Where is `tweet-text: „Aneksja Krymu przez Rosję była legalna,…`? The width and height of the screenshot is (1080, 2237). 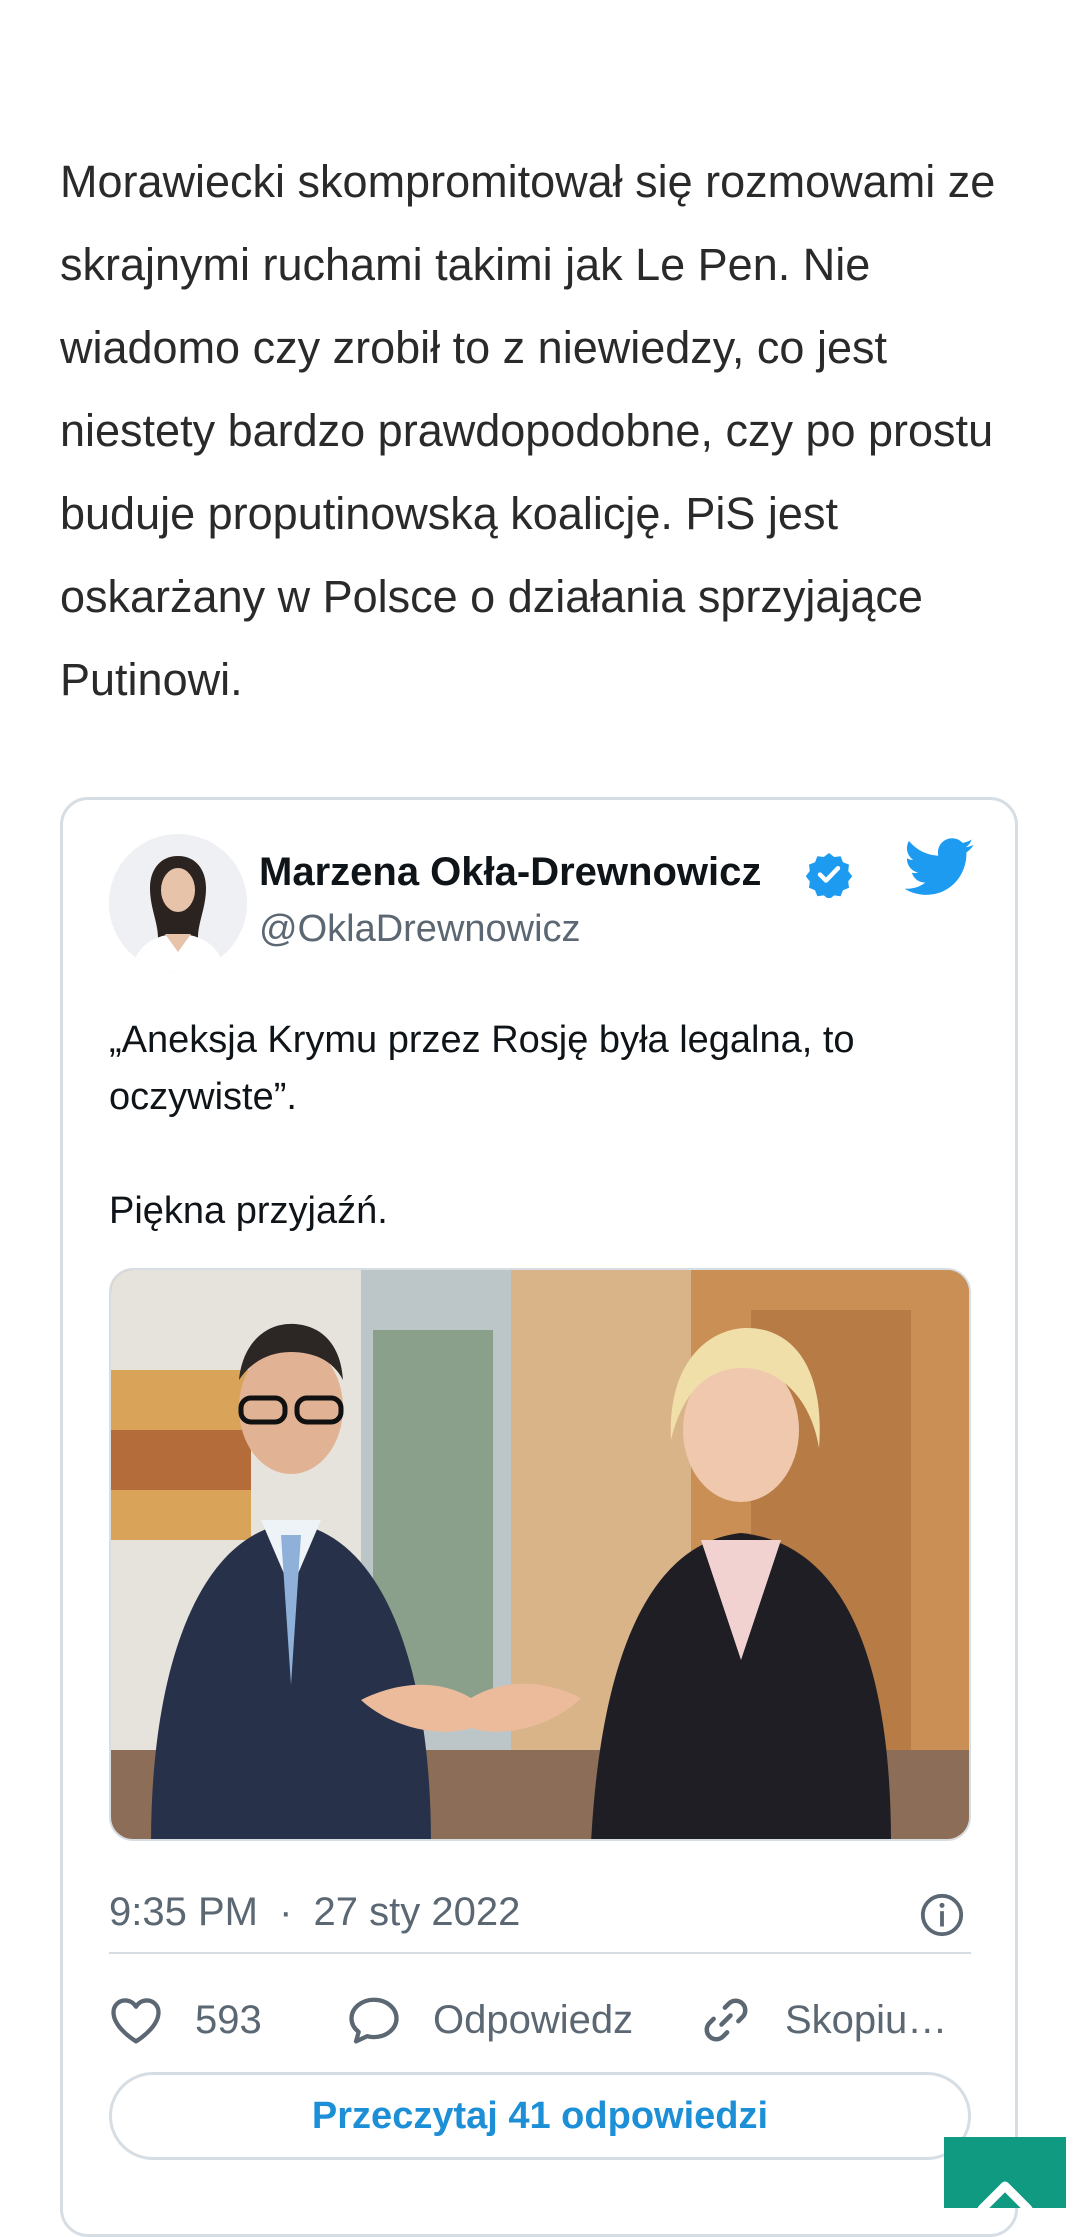 tweet-text: „Aneksja Krymu przez Rosję była legalna,… is located at coordinates (482, 1125).